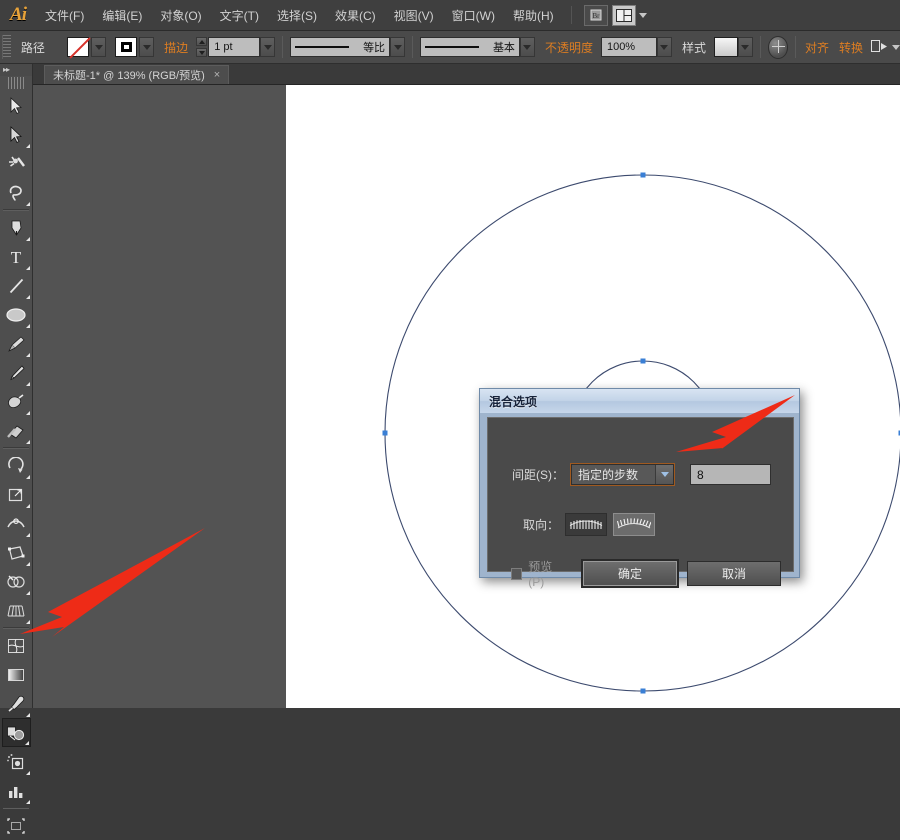  I want to click on brush-definition-combo: 基本, so click(470, 47).